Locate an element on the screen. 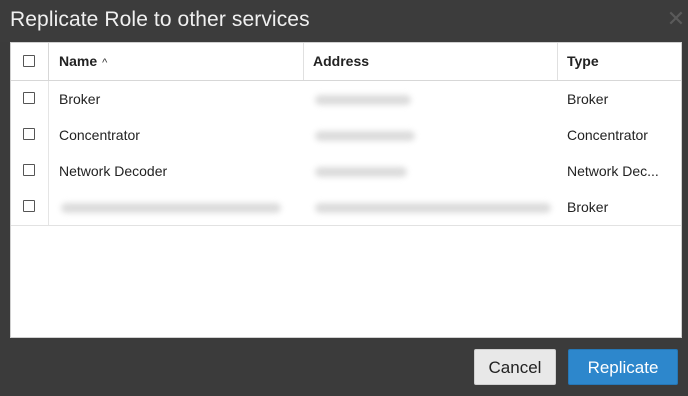 The width and height of the screenshot is (688, 396). table-row: Broker Broker is located at coordinates (346, 99).